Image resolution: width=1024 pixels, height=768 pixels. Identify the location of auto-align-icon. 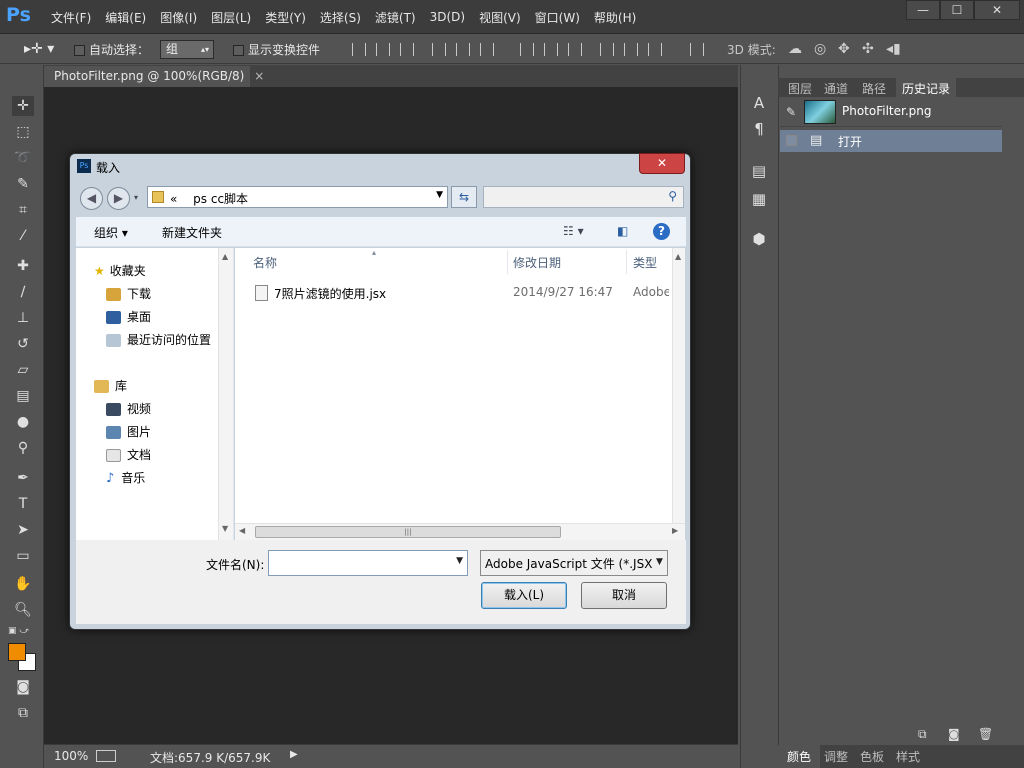
(697, 49).